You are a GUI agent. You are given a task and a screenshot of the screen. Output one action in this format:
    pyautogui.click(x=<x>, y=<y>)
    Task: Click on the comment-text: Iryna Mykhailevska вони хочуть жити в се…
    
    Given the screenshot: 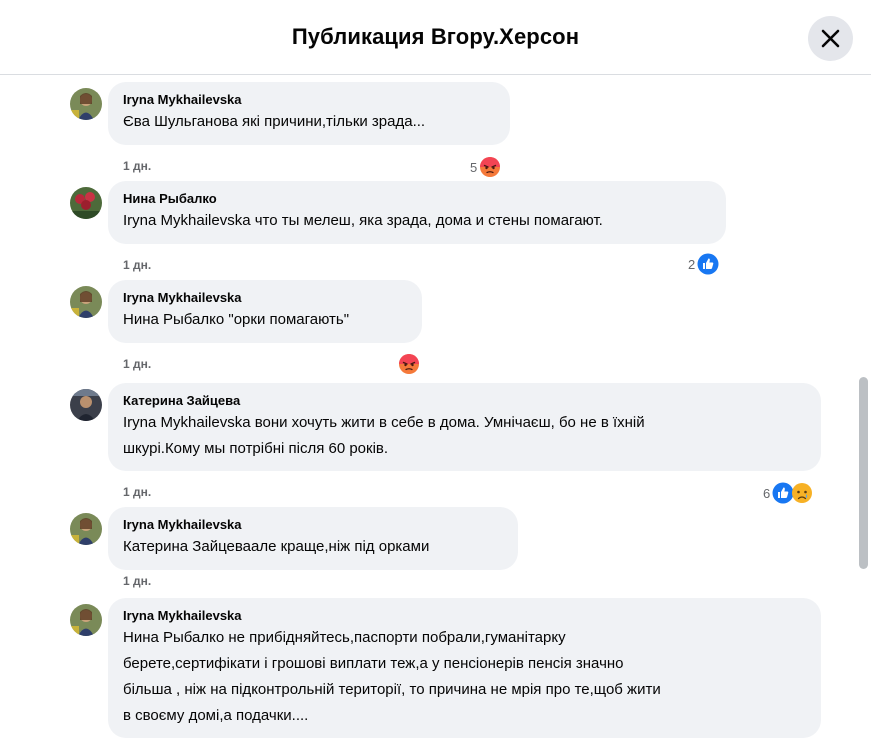 What is the action you would take?
    pyautogui.click(x=464, y=436)
    